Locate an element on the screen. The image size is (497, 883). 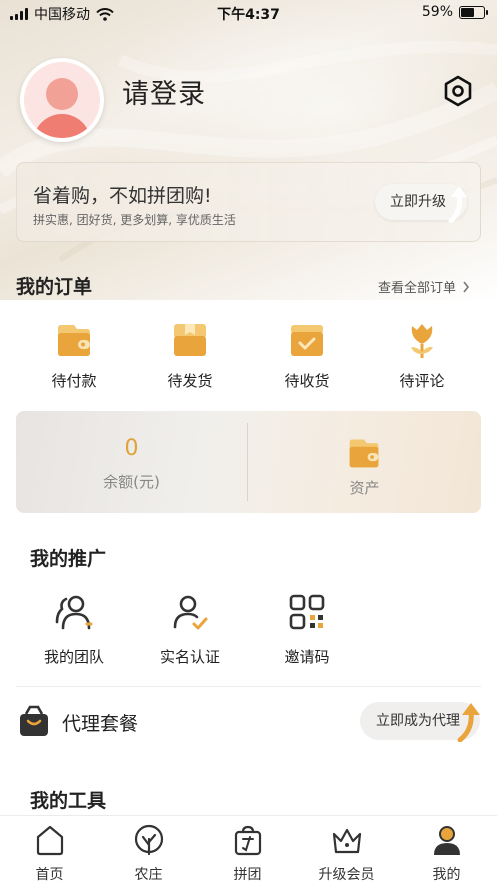
asset-label: 资产 is located at coordinates (364, 487).